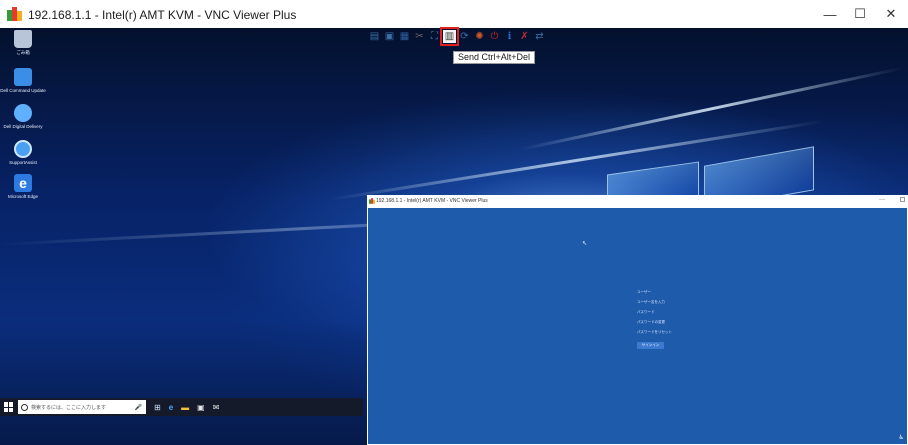  Describe the element at coordinates (23, 183) in the screenshot. I see `edge-icon: e` at that location.